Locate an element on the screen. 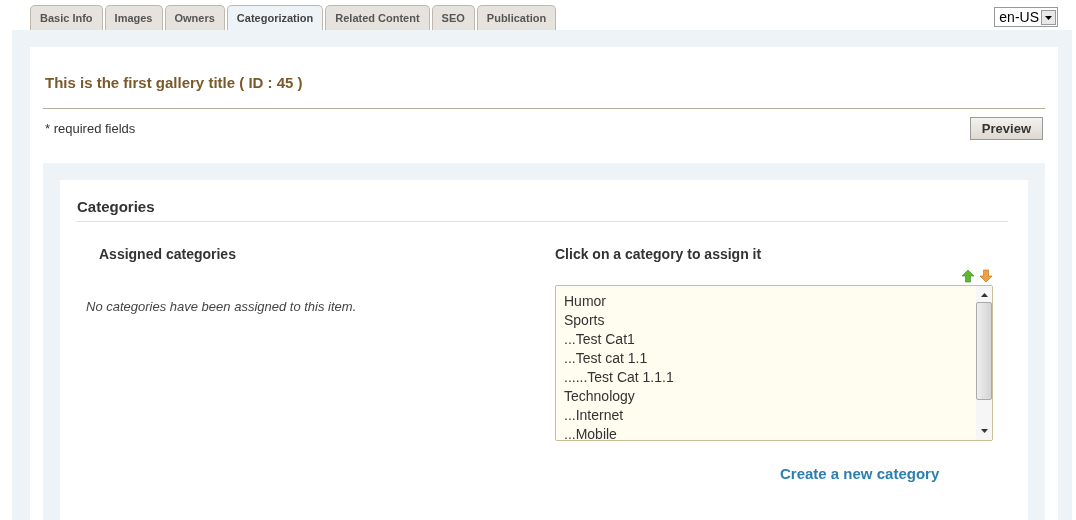 Image resolution: width=1076 pixels, height=520 pixels. category-option: ......Test Cat 1.1.1 is located at coordinates (766, 377).